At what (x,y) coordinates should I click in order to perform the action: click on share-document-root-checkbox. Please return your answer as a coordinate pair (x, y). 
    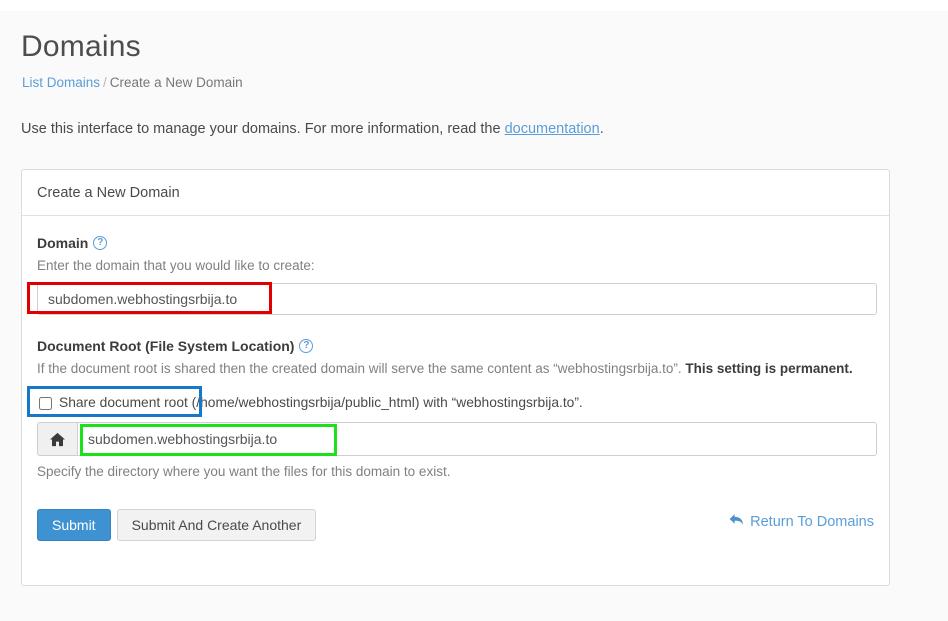
    Looking at the image, I should click on (45, 403).